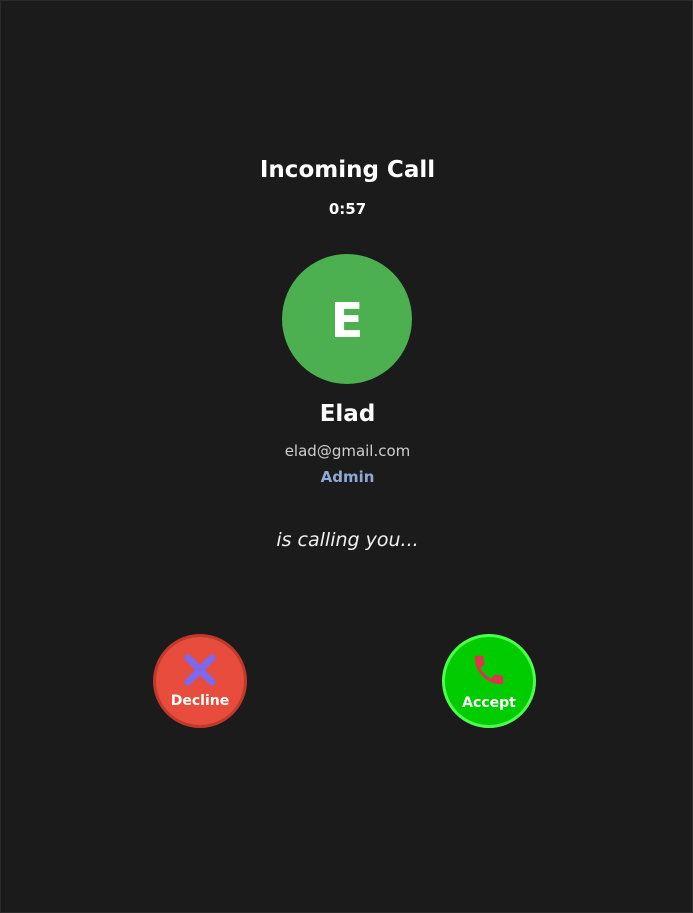 This screenshot has width=693, height=913. I want to click on avatar-initial: E, so click(347, 321).